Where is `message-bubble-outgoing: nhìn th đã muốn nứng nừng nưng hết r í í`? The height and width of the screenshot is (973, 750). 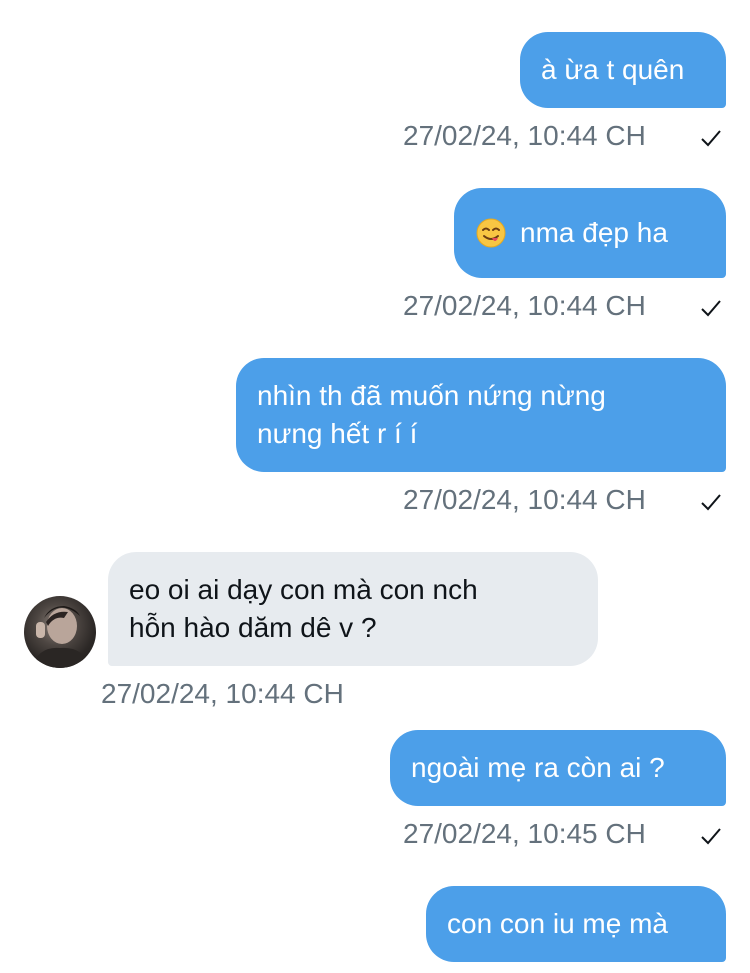 message-bubble-outgoing: nhìn th đã muốn nứng nừng nưng hết r í í is located at coordinates (481, 415).